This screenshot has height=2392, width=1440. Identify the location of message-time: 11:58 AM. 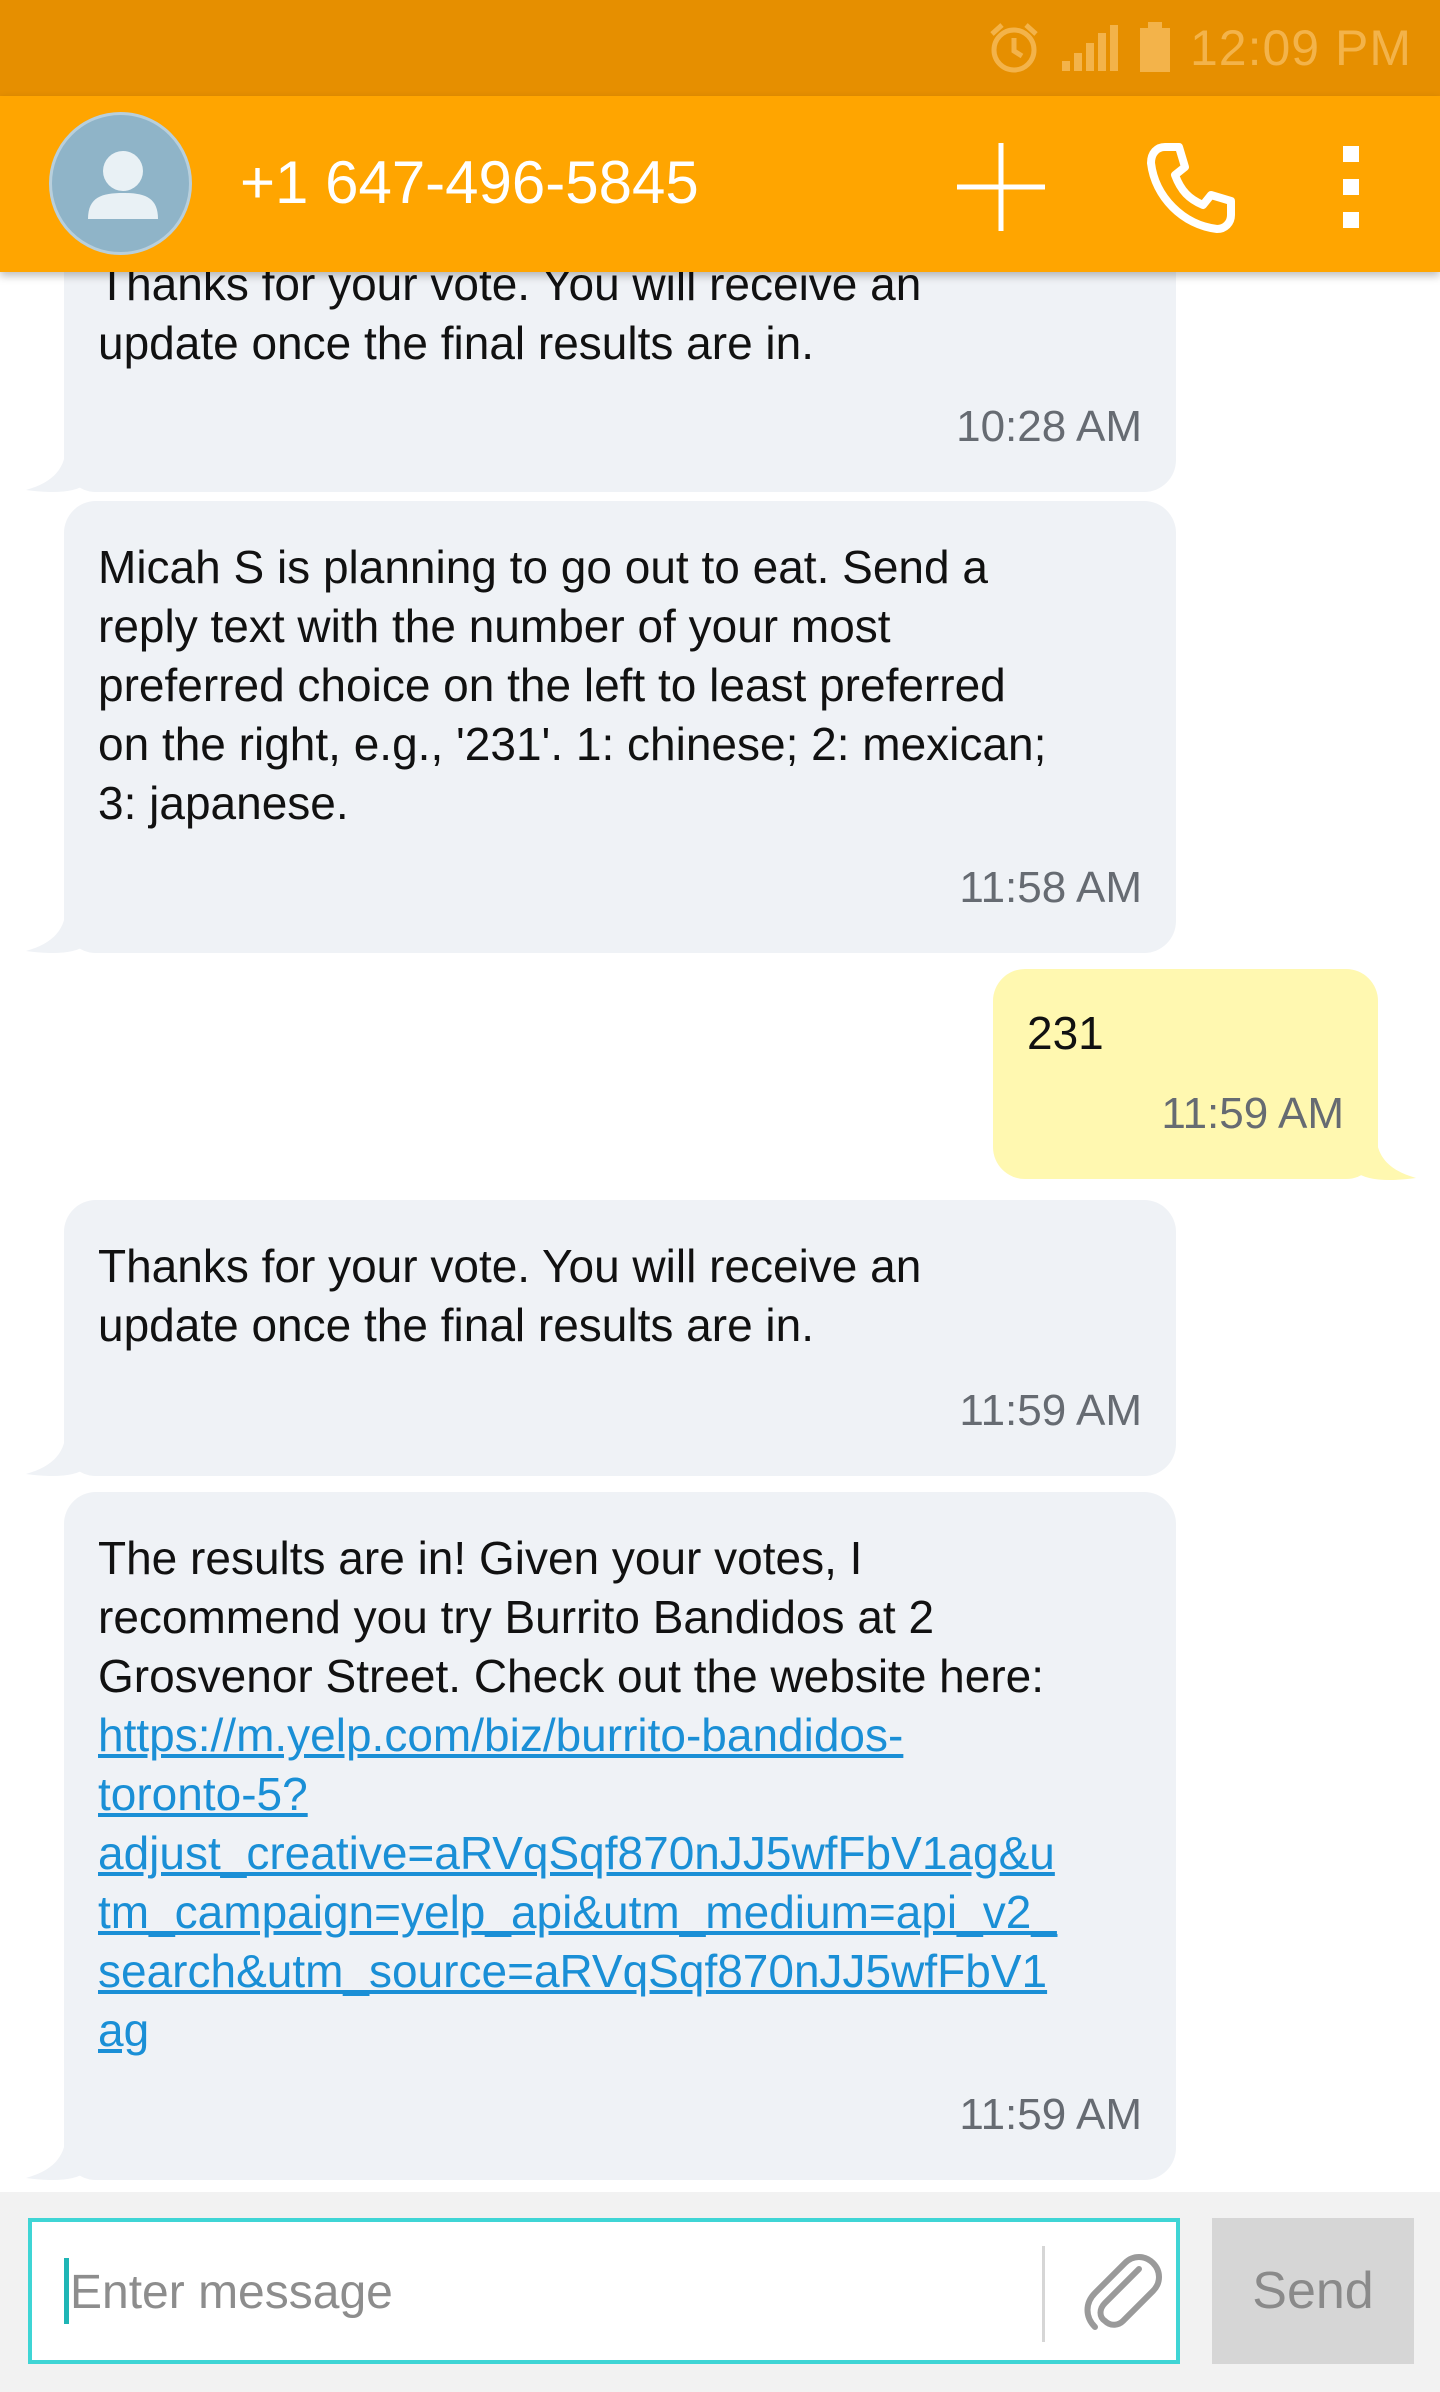
(1050, 887).